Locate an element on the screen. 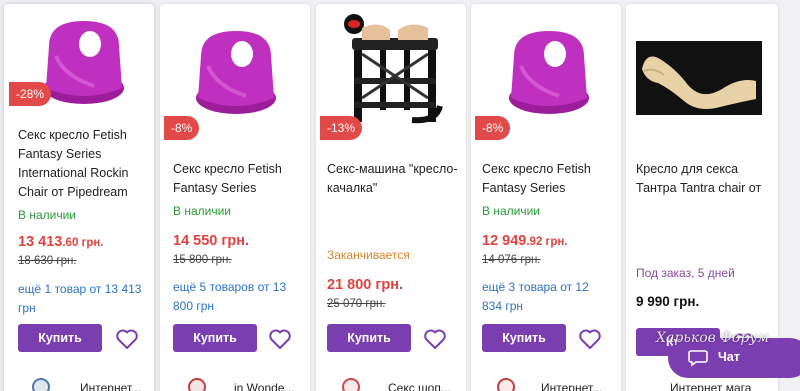 The width and height of the screenshot is (800, 391). more-offers-link: ещё 3 товара от 12 834 грн is located at coordinates (547, 297).